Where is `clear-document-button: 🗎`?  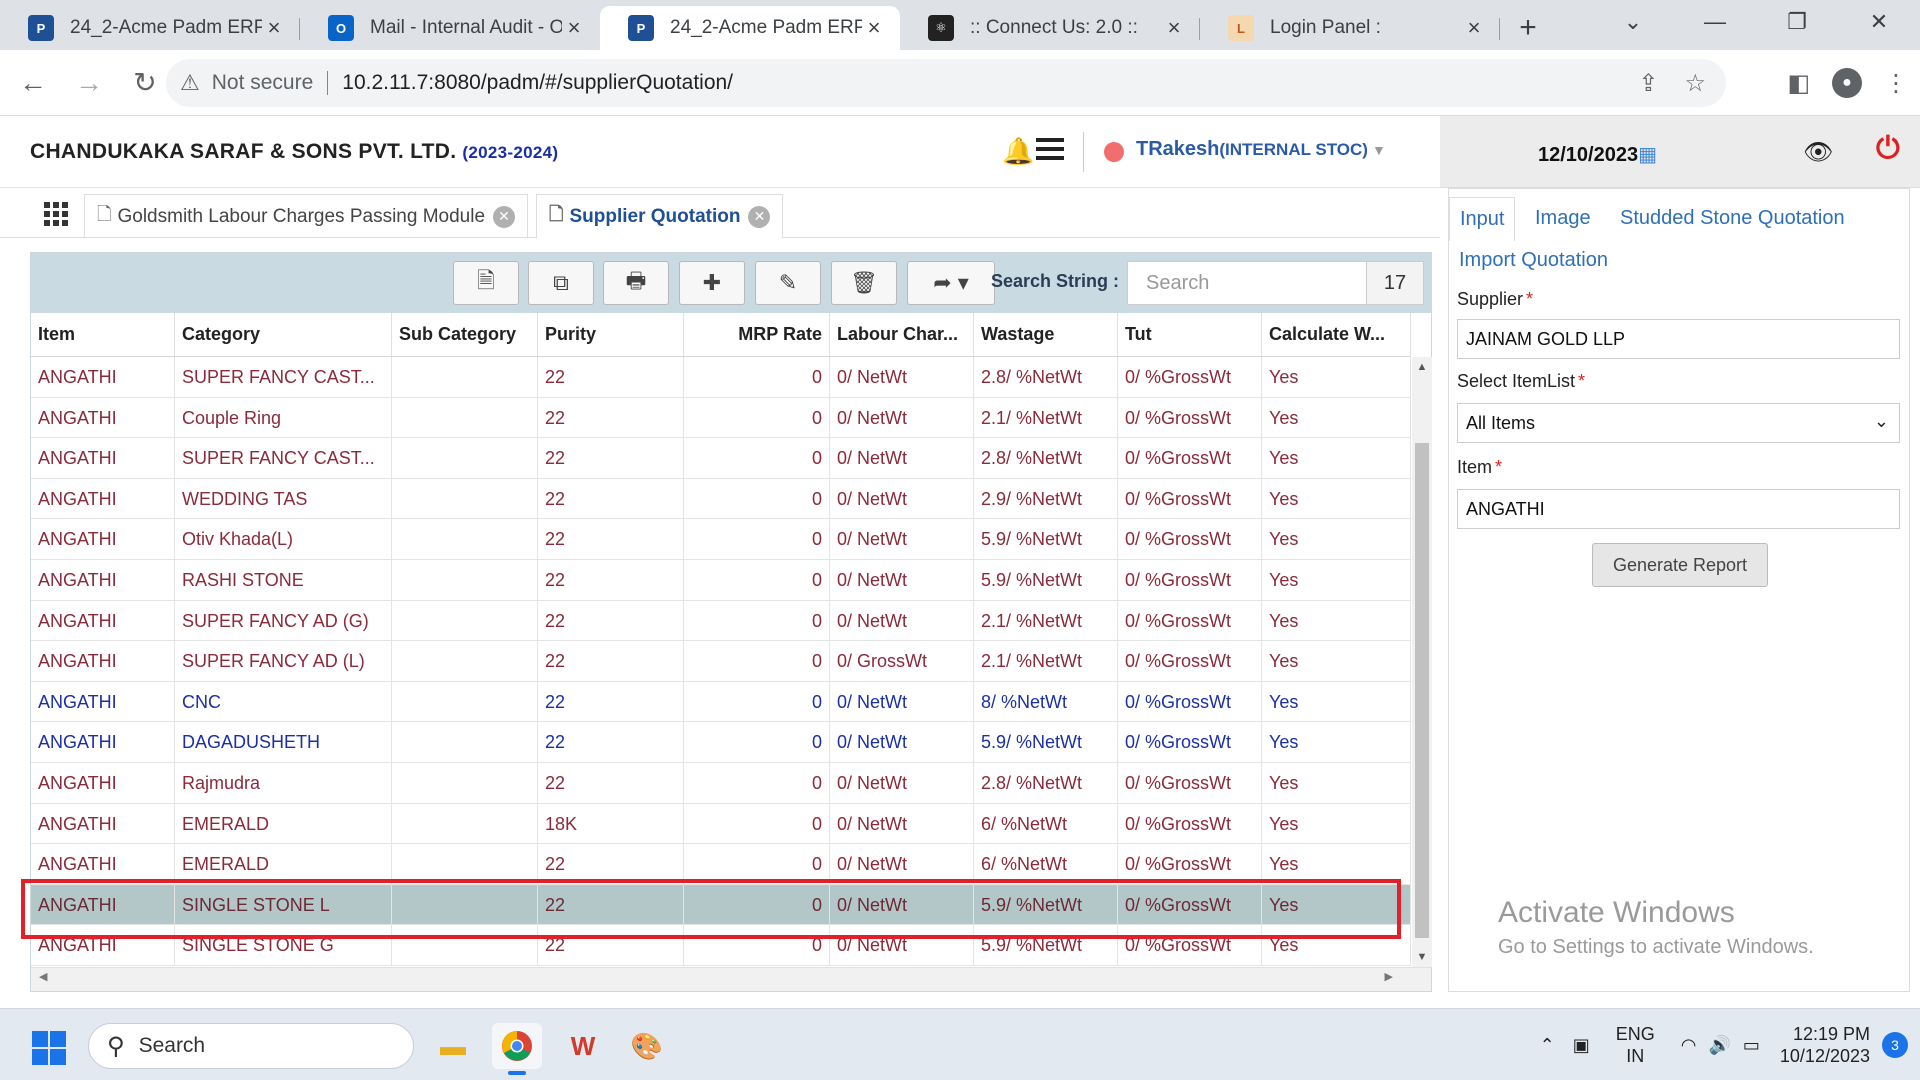
clear-document-button: 🗎 is located at coordinates (486, 283).